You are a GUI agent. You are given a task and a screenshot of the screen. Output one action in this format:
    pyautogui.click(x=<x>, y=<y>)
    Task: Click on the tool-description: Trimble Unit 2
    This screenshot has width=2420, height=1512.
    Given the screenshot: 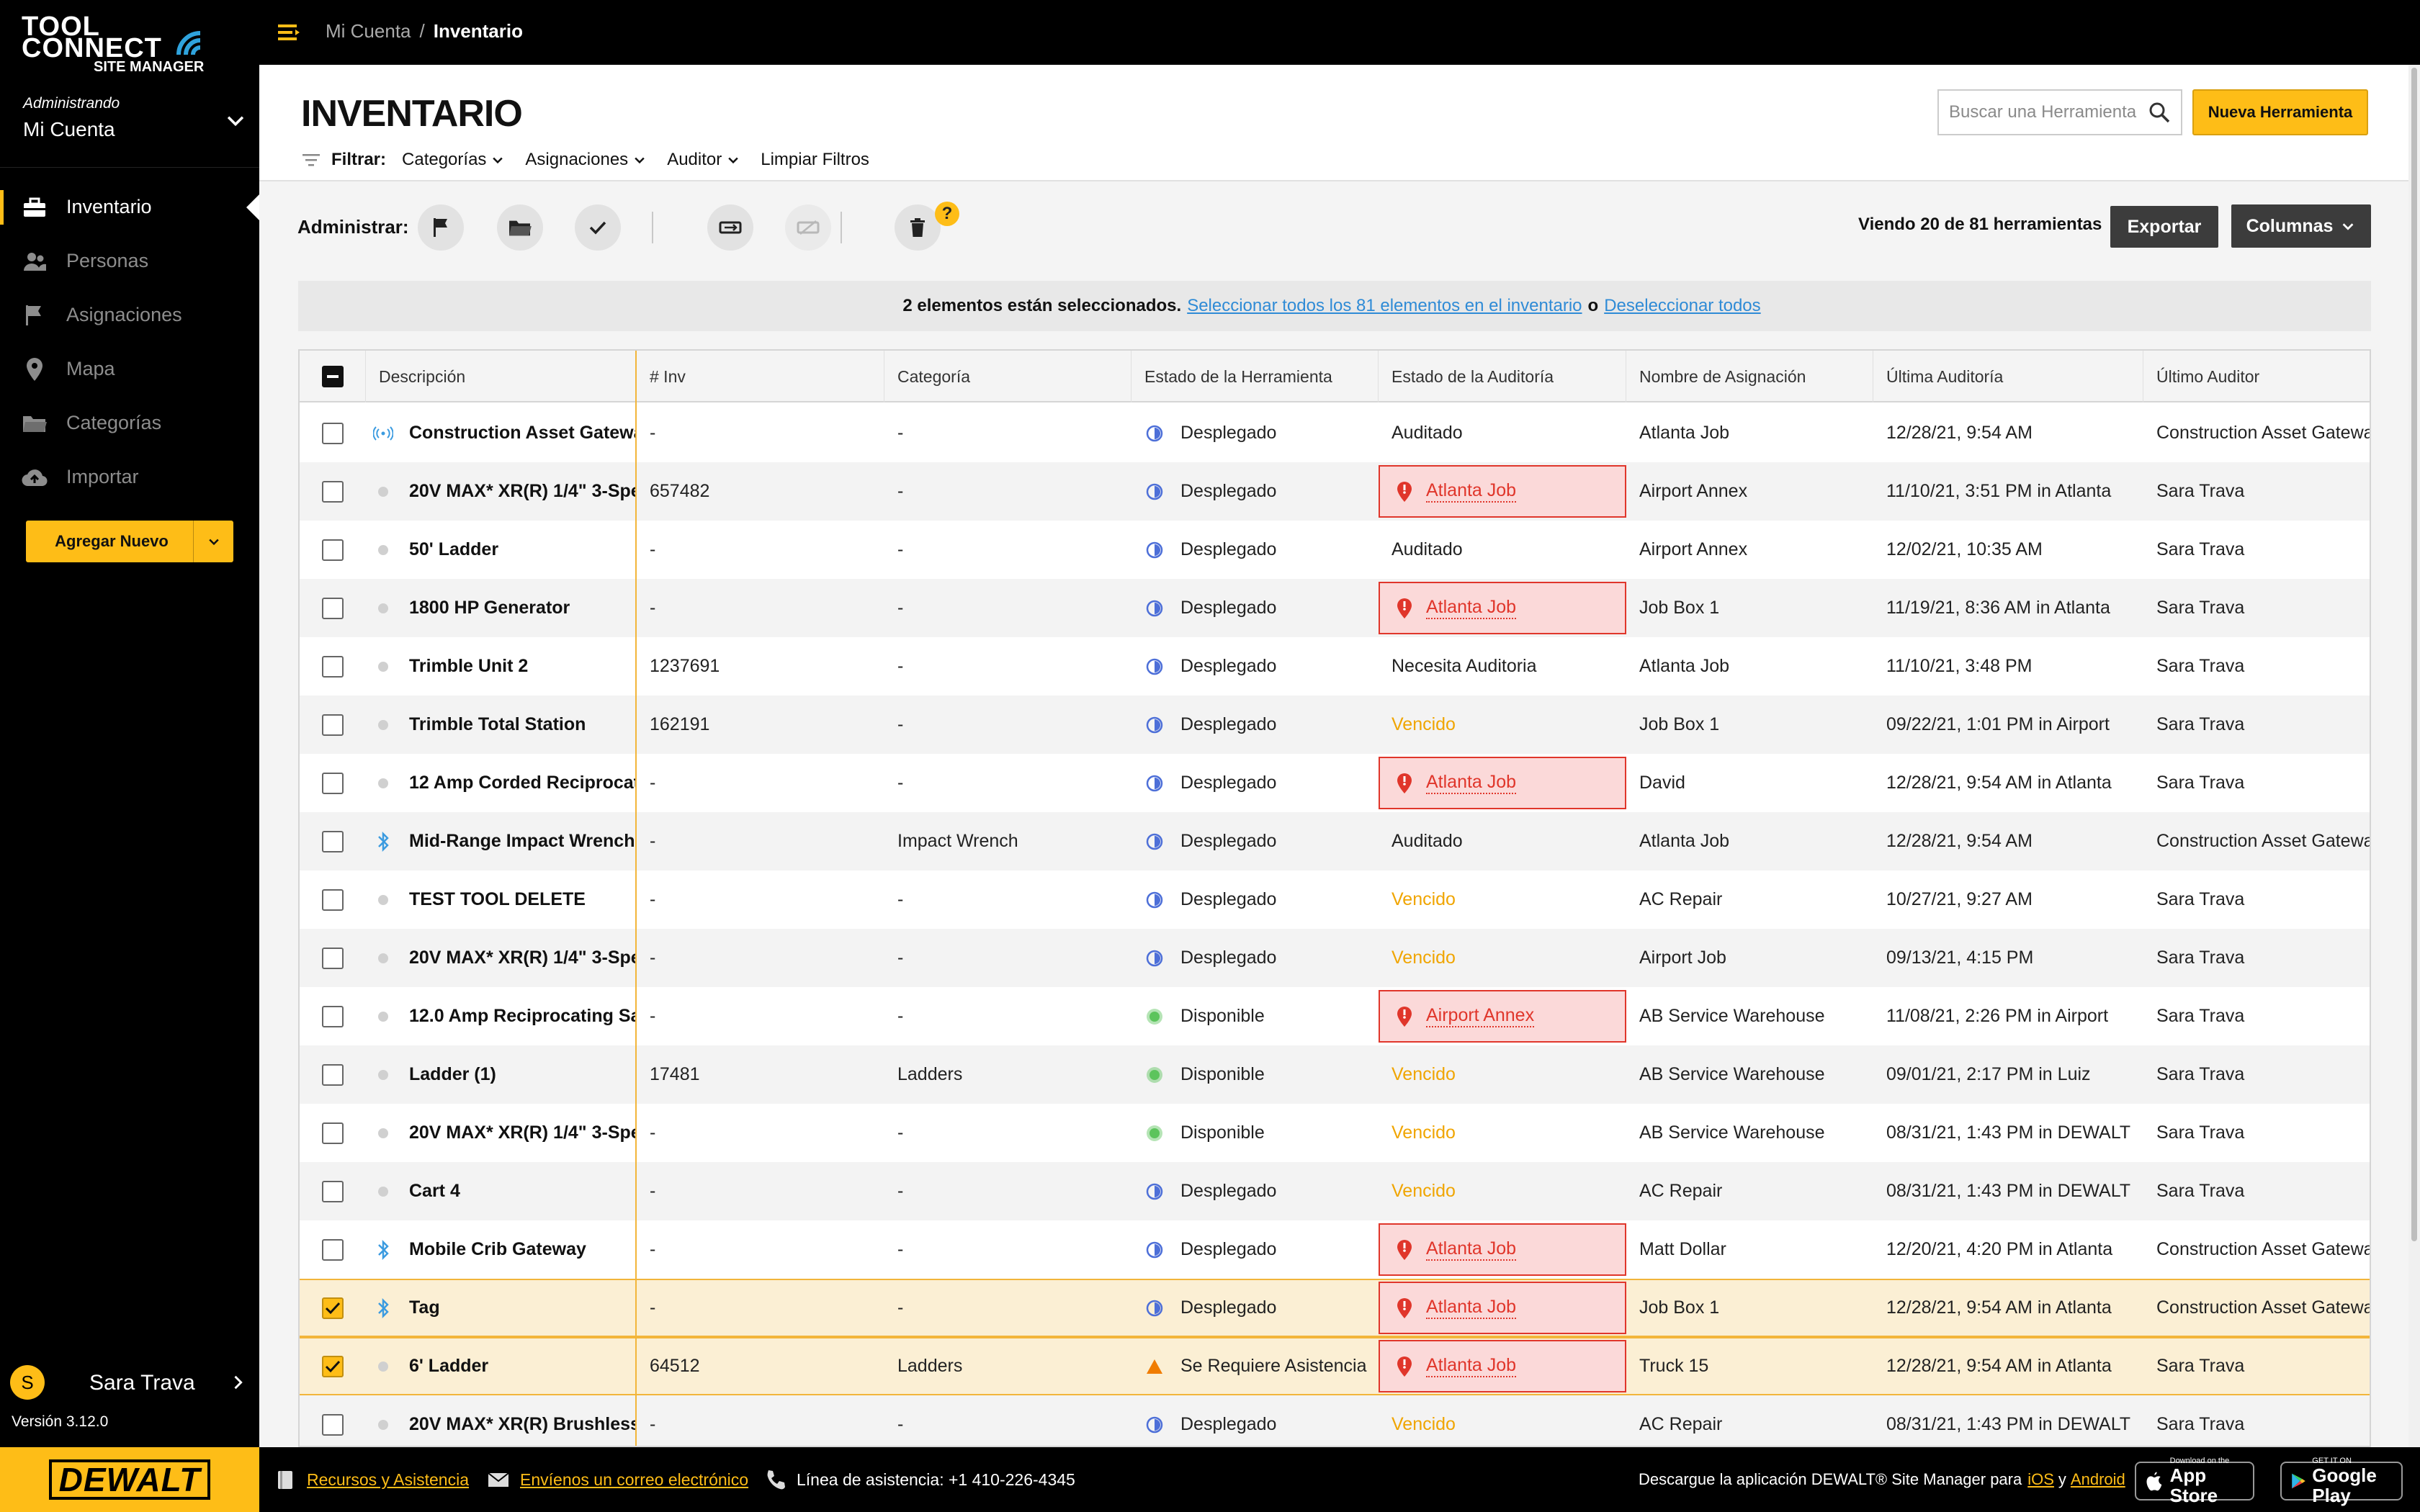 What is the action you would take?
    pyautogui.click(x=501, y=666)
    